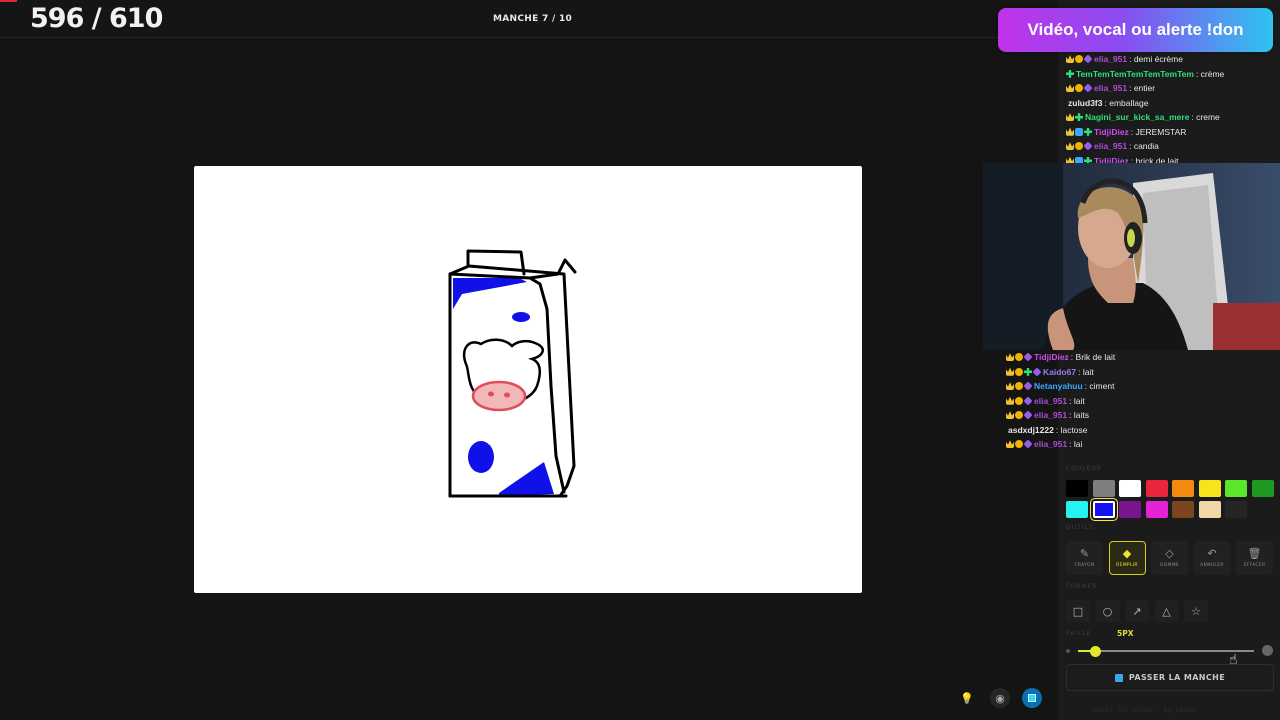 This screenshot has height=720, width=1280. What do you see at coordinates (967, 698) in the screenshot?
I see `lightbulb-icon: 💡` at bounding box center [967, 698].